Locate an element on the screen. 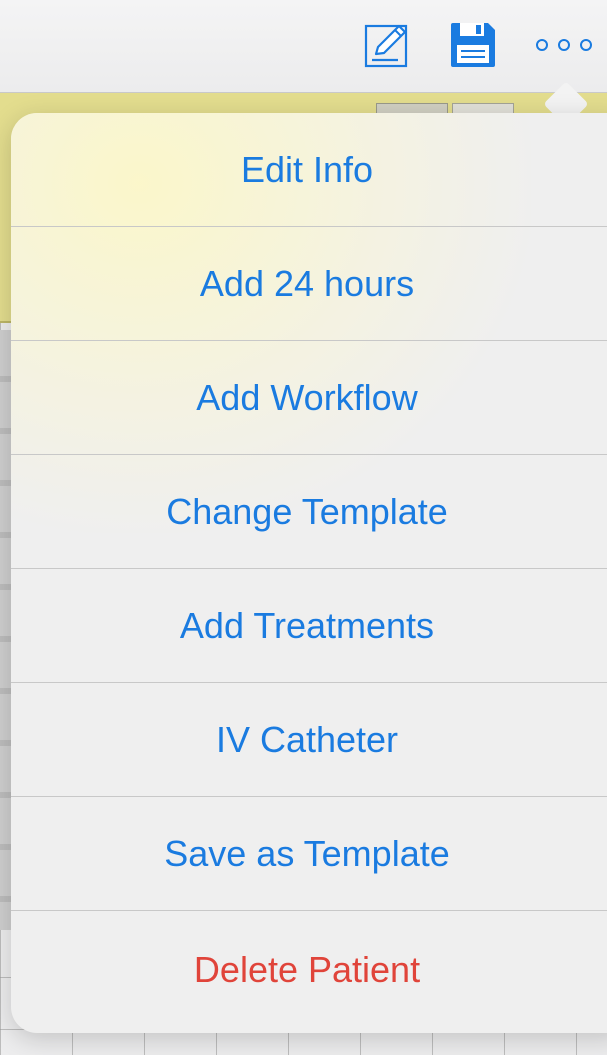 This screenshot has height=1055, width=607. top-toolbar is located at coordinates (303, 46).